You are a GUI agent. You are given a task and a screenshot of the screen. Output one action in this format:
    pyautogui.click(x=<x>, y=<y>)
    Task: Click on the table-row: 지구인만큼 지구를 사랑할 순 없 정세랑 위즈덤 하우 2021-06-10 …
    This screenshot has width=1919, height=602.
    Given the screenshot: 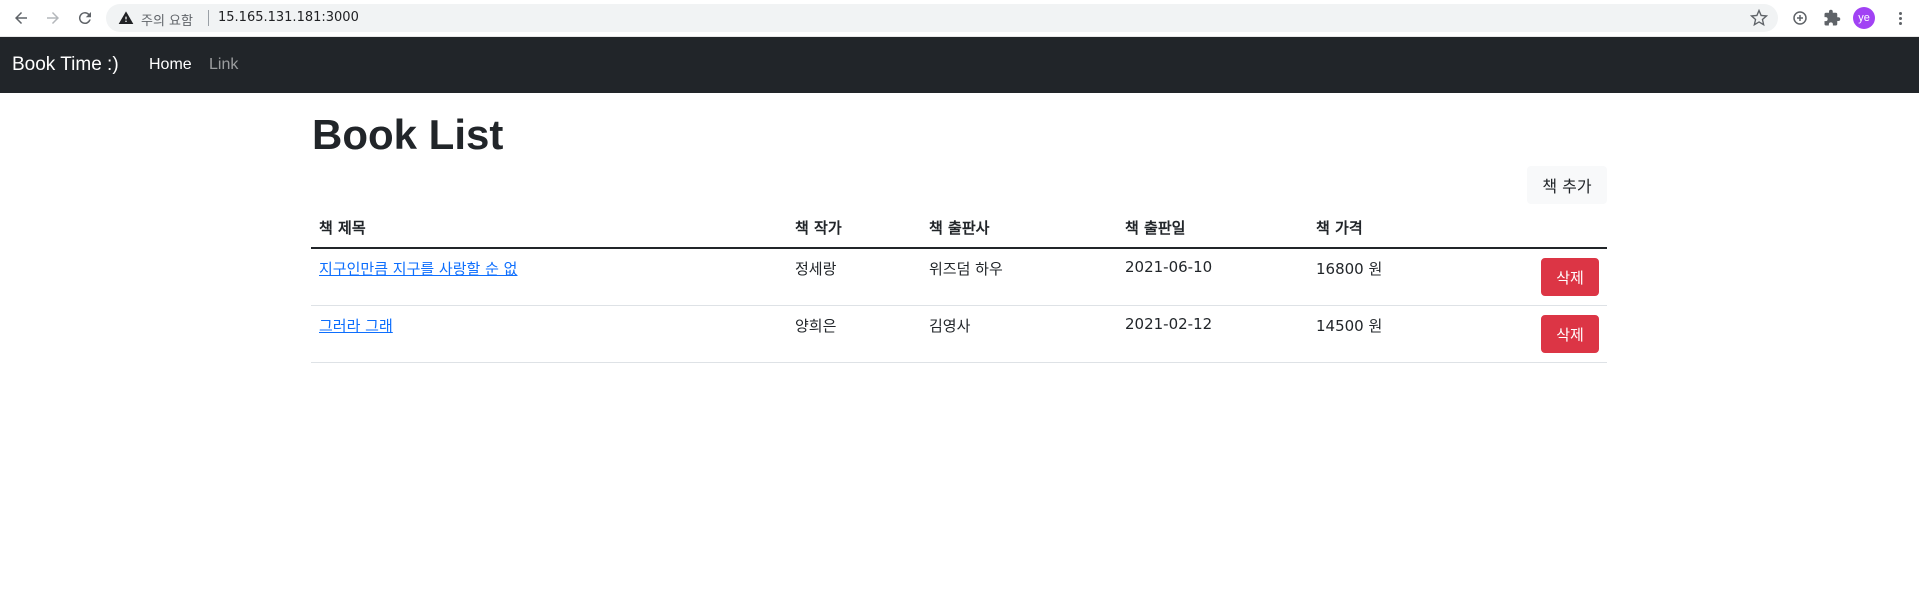 What is the action you would take?
    pyautogui.click(x=959, y=277)
    